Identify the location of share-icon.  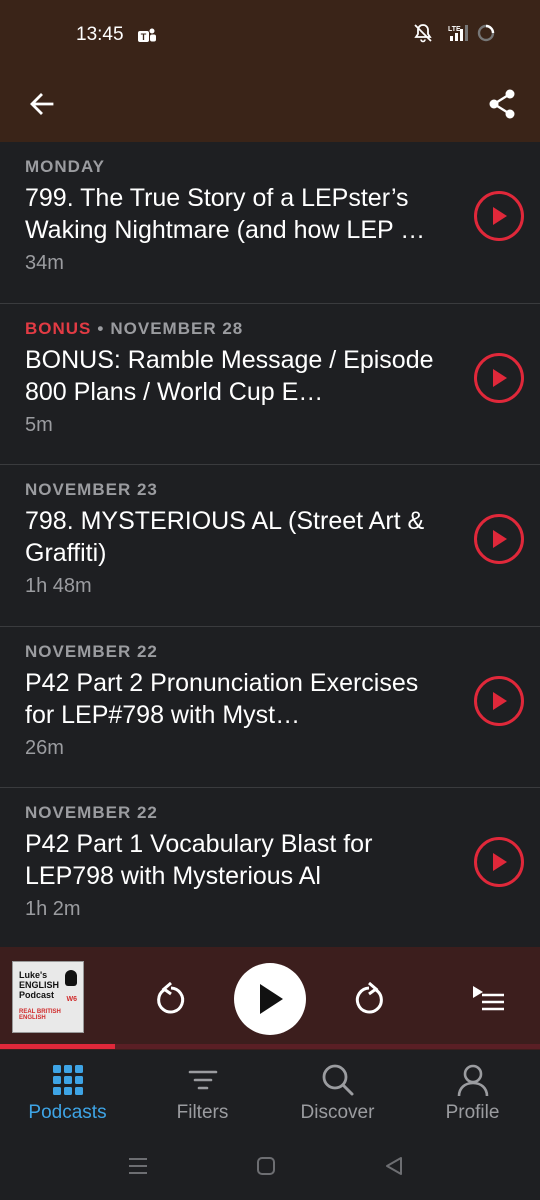
(502, 104).